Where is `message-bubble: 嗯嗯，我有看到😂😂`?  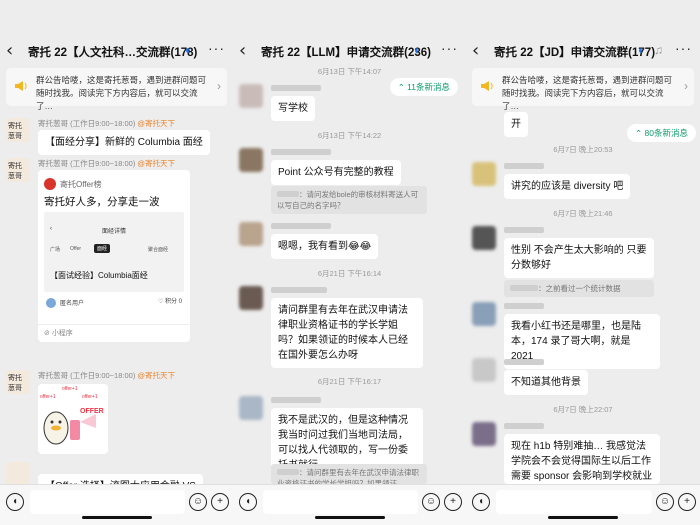
message-bubble: 嗯嗯，我有看到😂😂 is located at coordinates (325, 246).